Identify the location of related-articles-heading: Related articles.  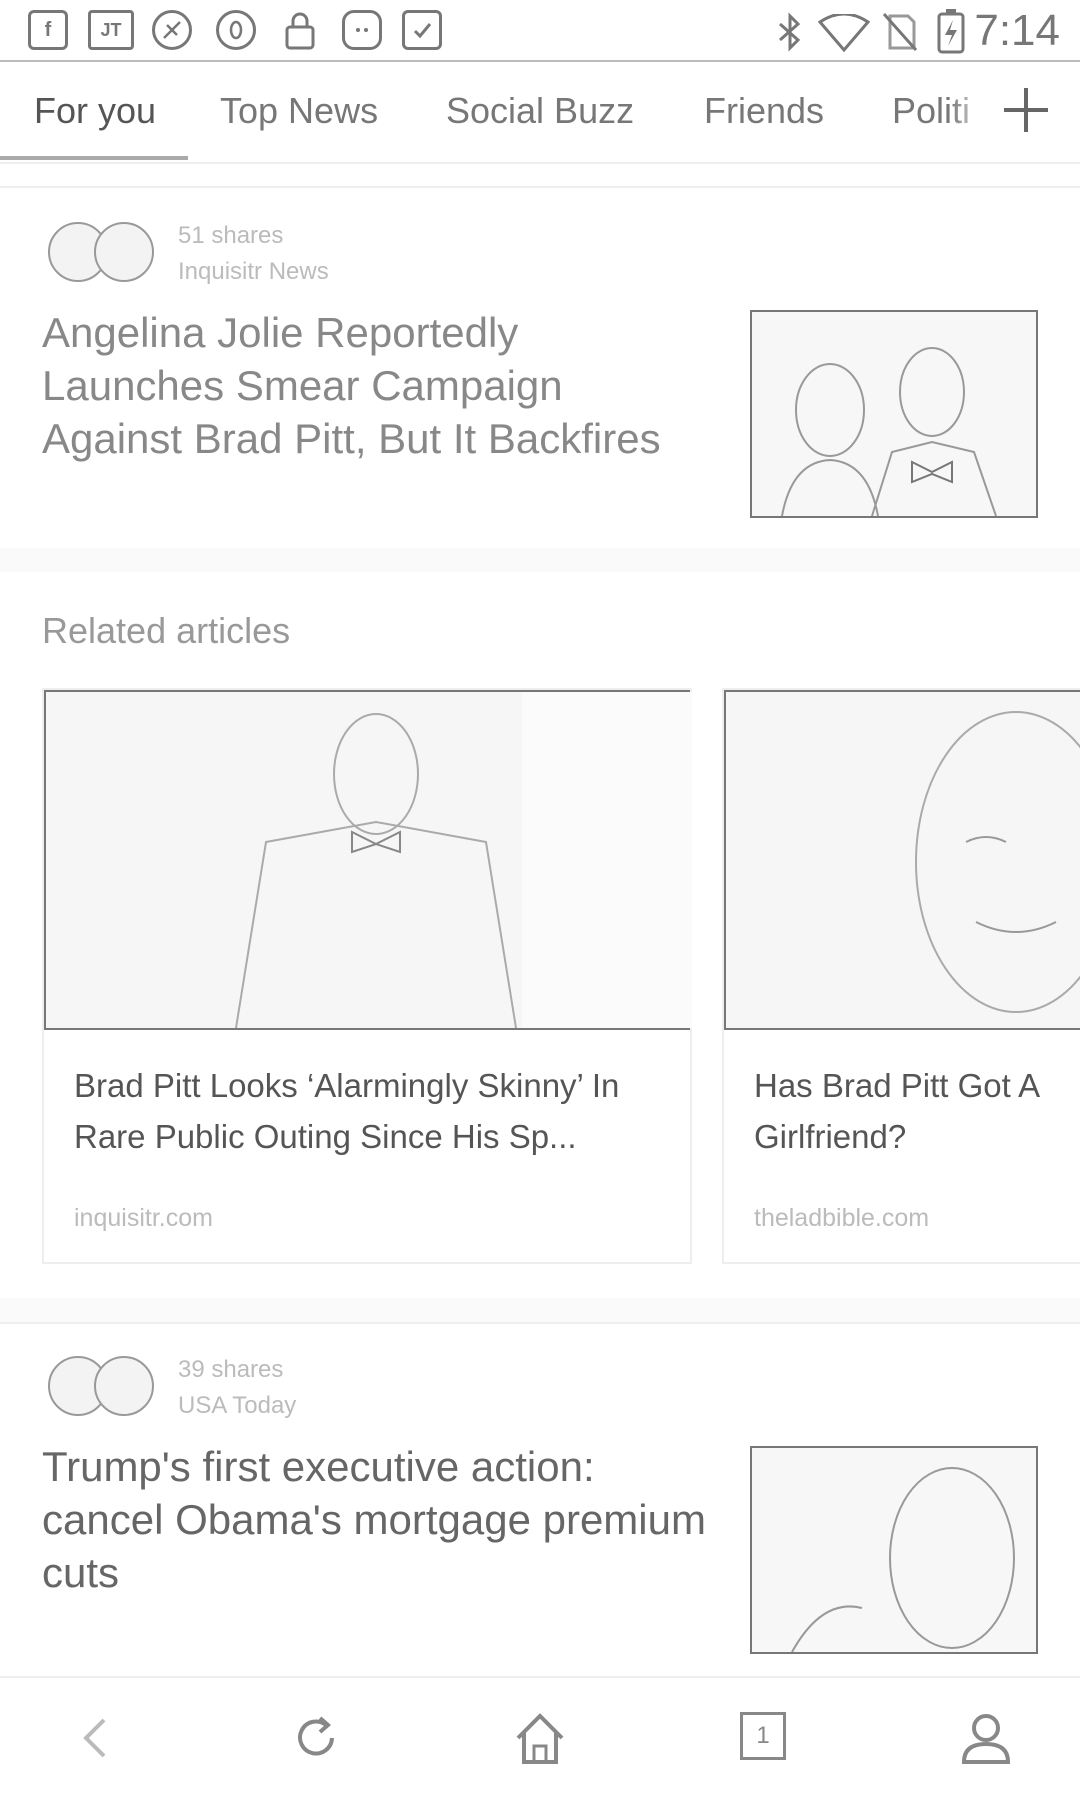
(166, 630).